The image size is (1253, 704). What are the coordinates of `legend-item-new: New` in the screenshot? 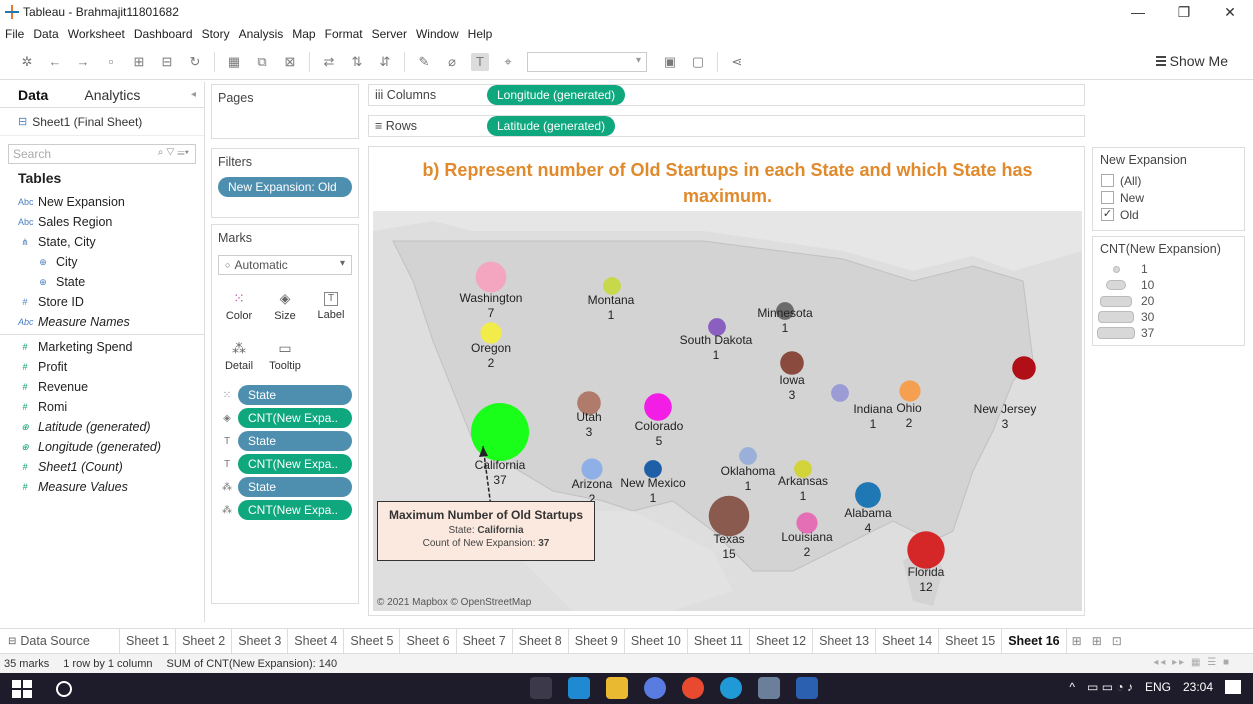 It's located at (1168, 197).